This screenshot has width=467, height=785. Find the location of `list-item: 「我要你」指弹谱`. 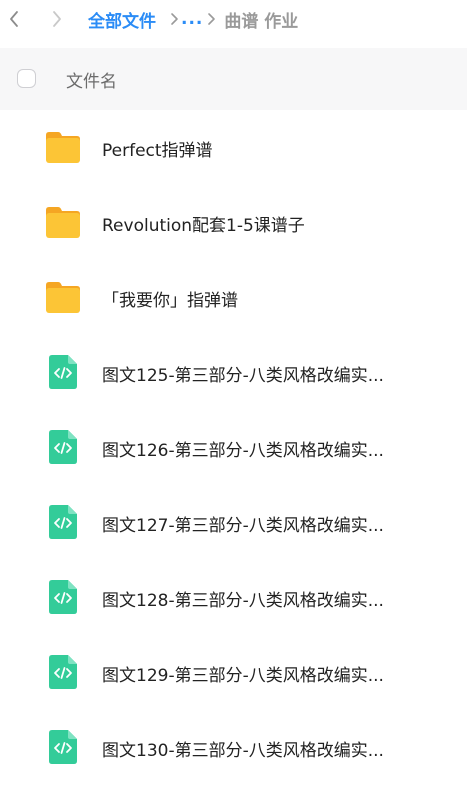

list-item: 「我要你」指弹谱 is located at coordinates (233, 297).